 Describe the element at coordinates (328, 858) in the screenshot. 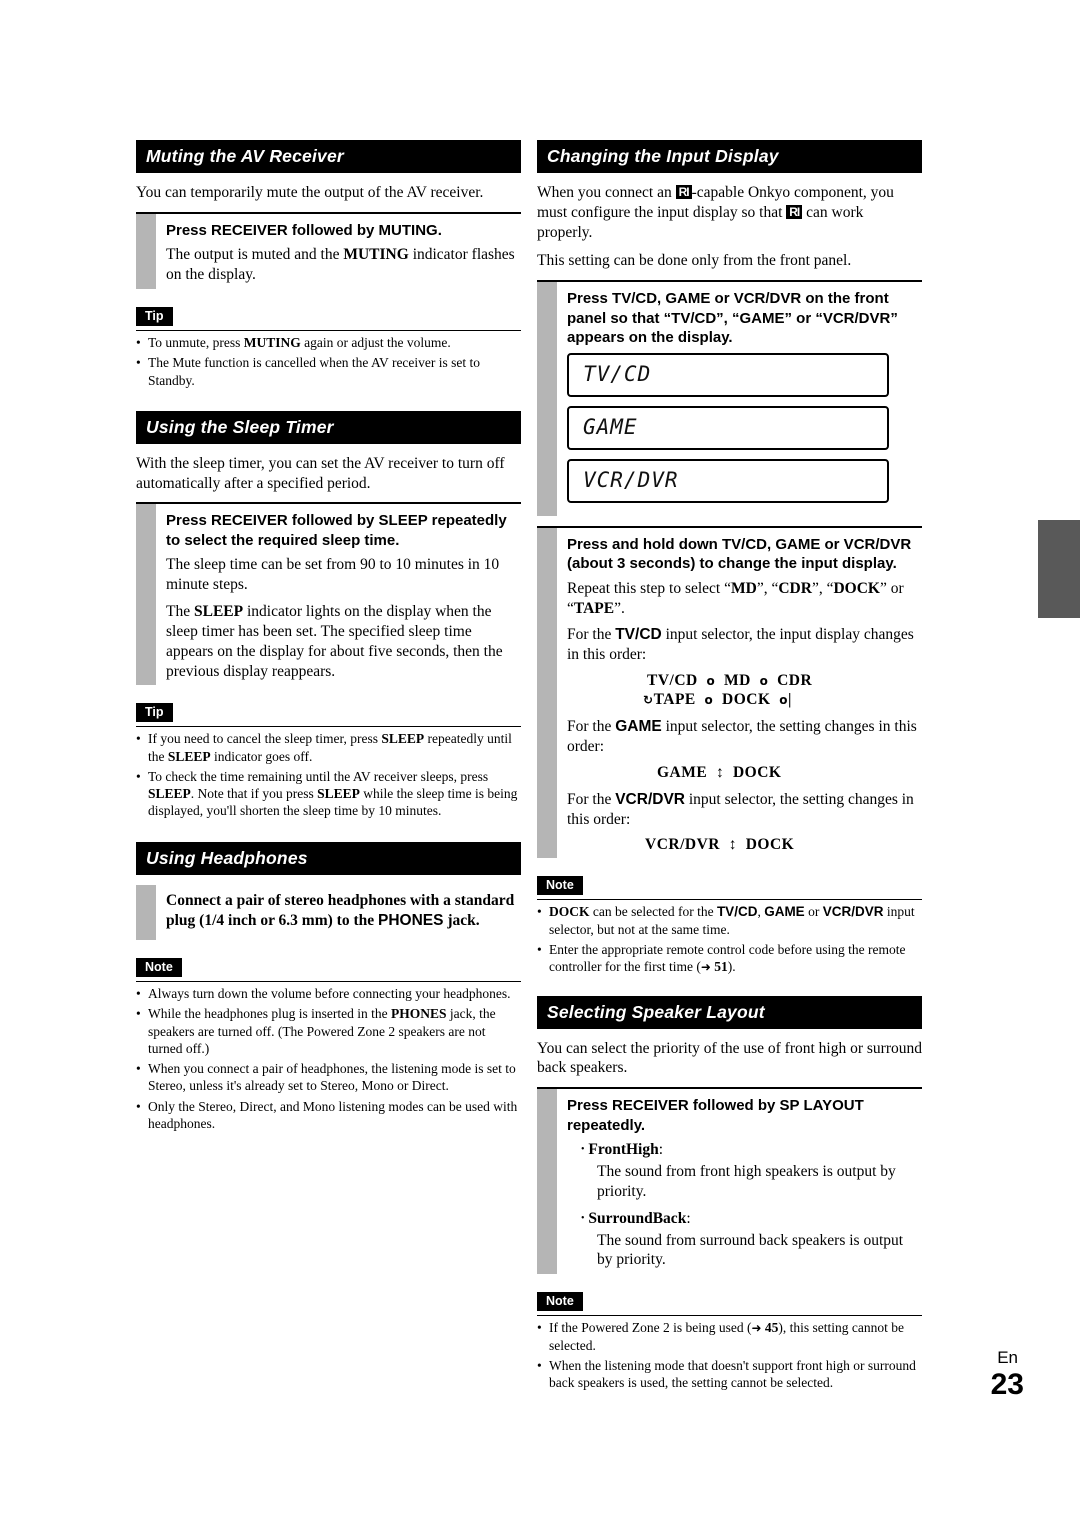

I see `section-heading-headphones: Using Headphones` at that location.